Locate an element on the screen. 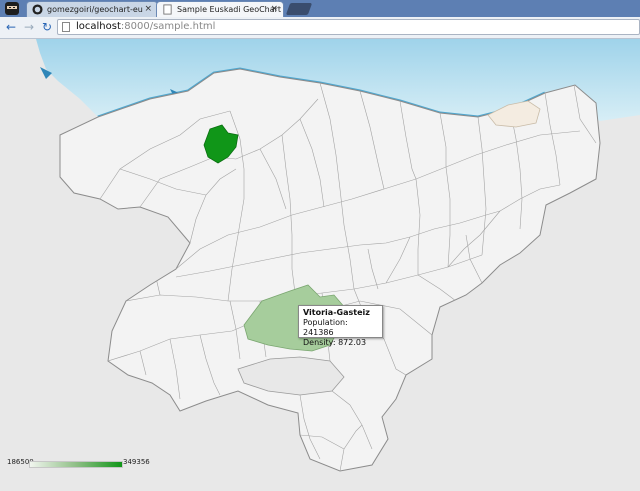  tab-sample: Sample Euskadi GeoChart × is located at coordinates (220, 9).